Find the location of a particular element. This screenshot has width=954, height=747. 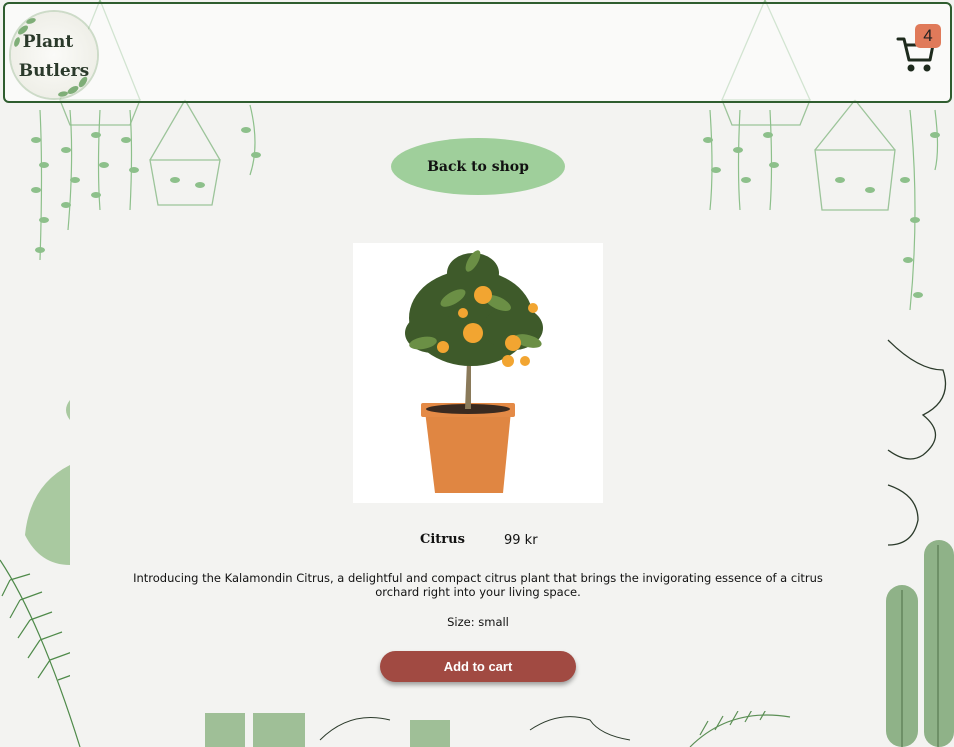

site-header: Plant Butlers 4 is located at coordinates (477, 52).